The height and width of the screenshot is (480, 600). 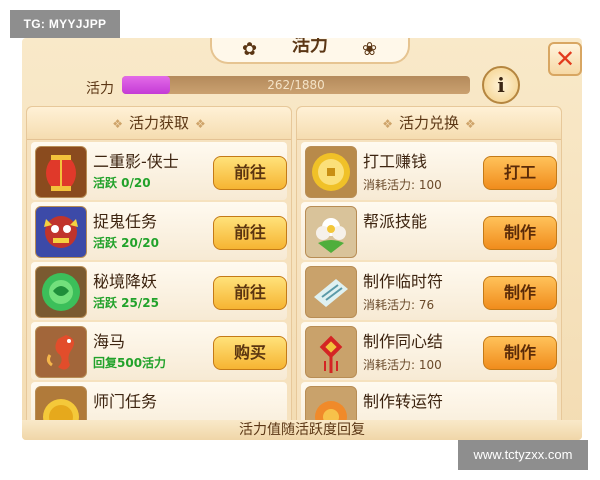 I want to click on vitality-label: 活力, so click(x=100, y=89).